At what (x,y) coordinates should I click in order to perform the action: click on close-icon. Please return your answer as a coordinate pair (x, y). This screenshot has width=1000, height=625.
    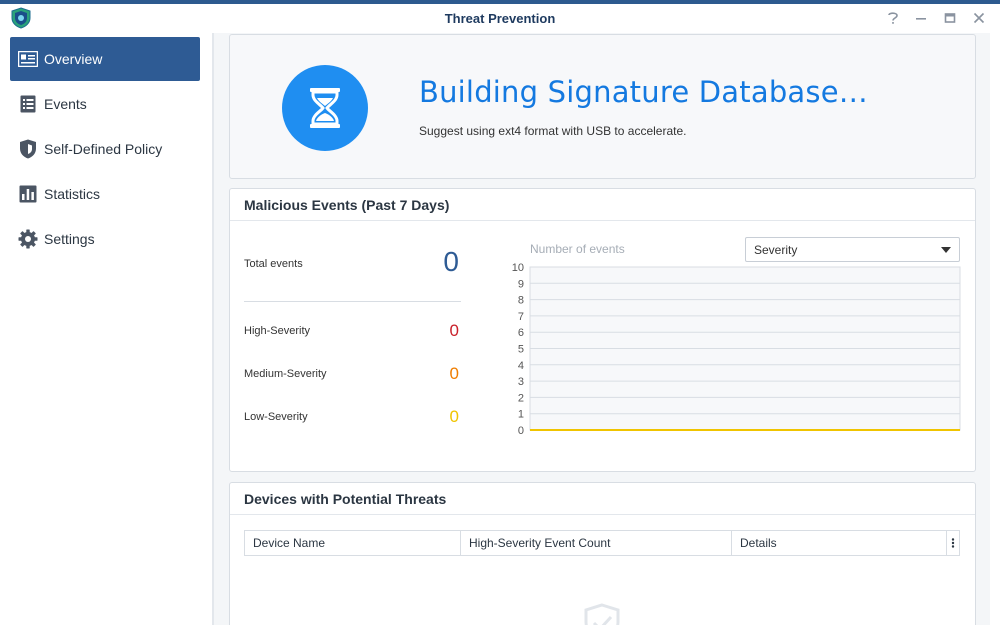
    Looking at the image, I should click on (979, 18).